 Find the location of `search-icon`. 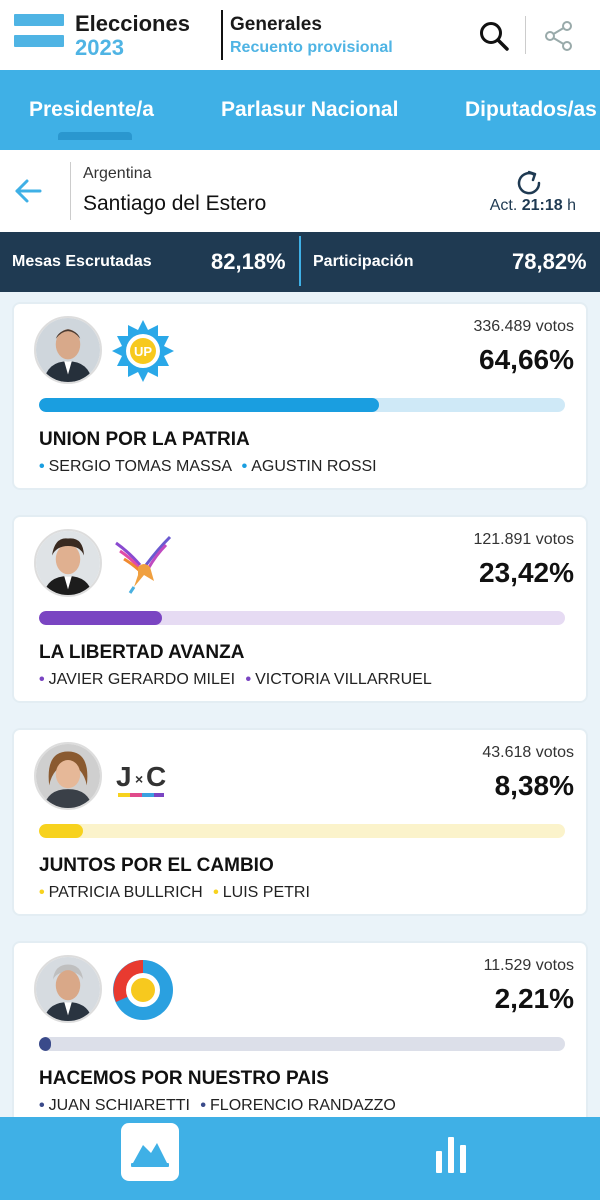

search-icon is located at coordinates (494, 36).